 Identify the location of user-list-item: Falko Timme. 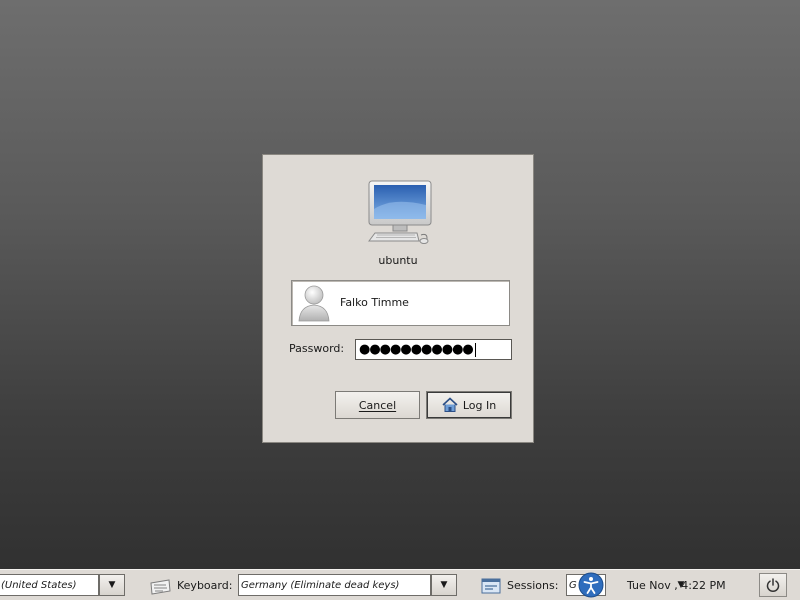
(400, 303).